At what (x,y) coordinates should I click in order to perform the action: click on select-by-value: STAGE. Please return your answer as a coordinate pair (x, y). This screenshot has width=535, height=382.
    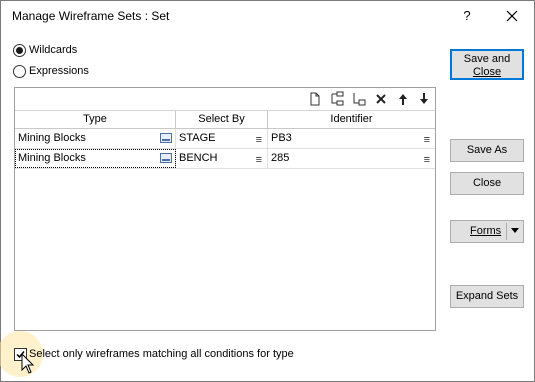
    Looking at the image, I should click on (197, 138).